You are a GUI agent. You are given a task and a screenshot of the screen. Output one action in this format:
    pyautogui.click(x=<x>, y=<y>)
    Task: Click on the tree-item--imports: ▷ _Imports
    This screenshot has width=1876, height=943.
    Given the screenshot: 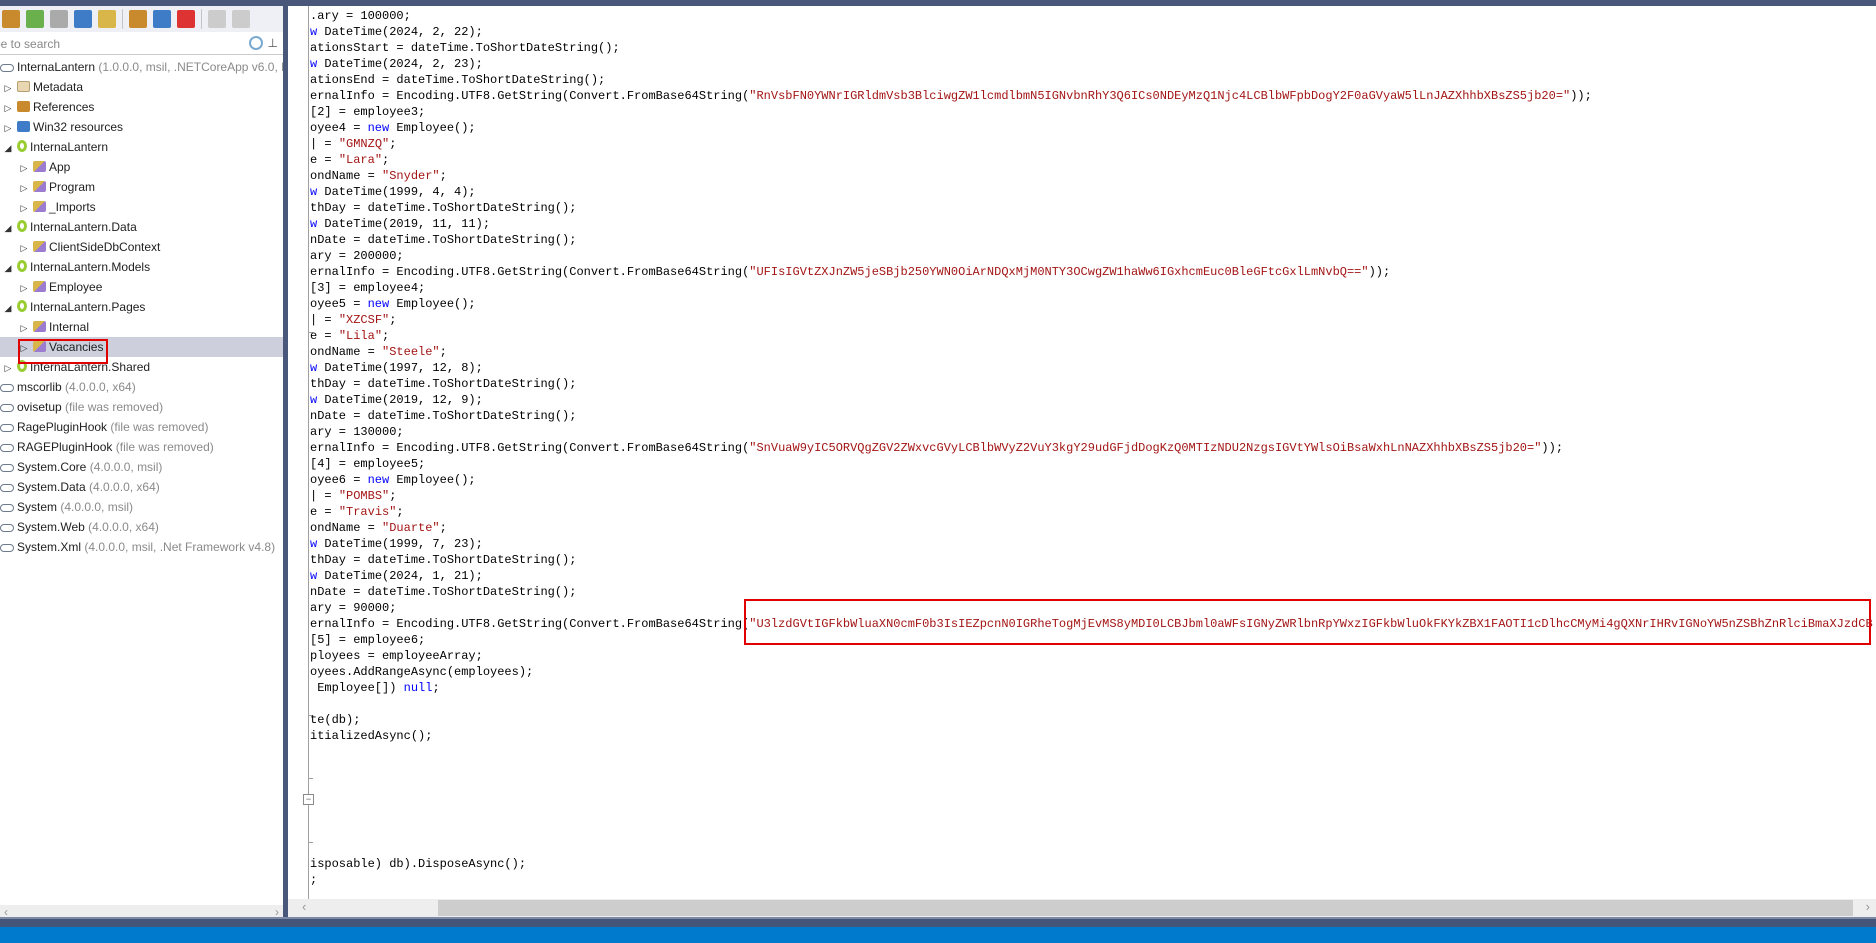 What is the action you would take?
    pyautogui.click(x=141, y=207)
    